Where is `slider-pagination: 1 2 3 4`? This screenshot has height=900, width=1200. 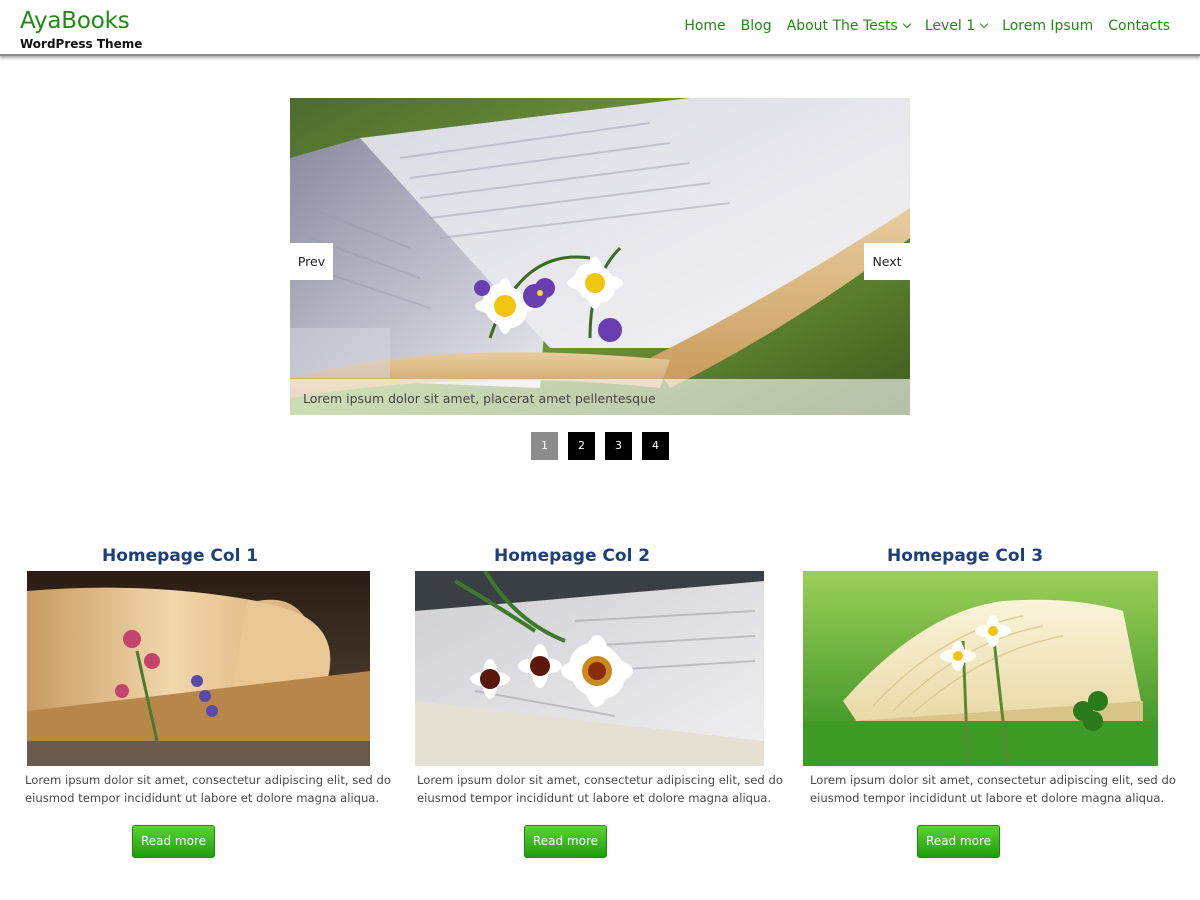
slider-pagination: 1 2 3 4 is located at coordinates (605, 446).